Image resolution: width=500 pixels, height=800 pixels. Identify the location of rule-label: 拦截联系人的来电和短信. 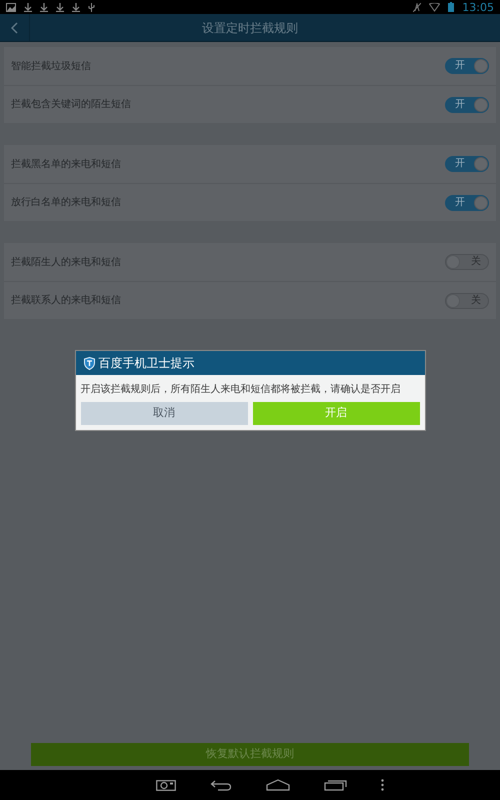
(66, 301).